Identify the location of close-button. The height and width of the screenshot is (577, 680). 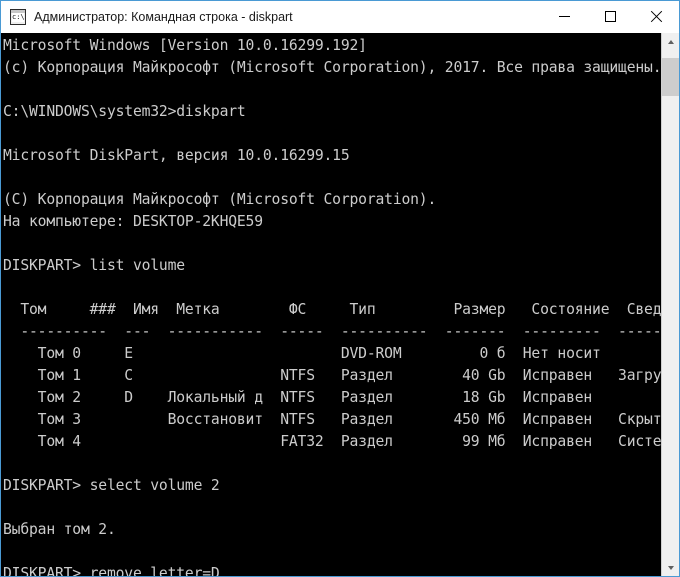
(656, 16).